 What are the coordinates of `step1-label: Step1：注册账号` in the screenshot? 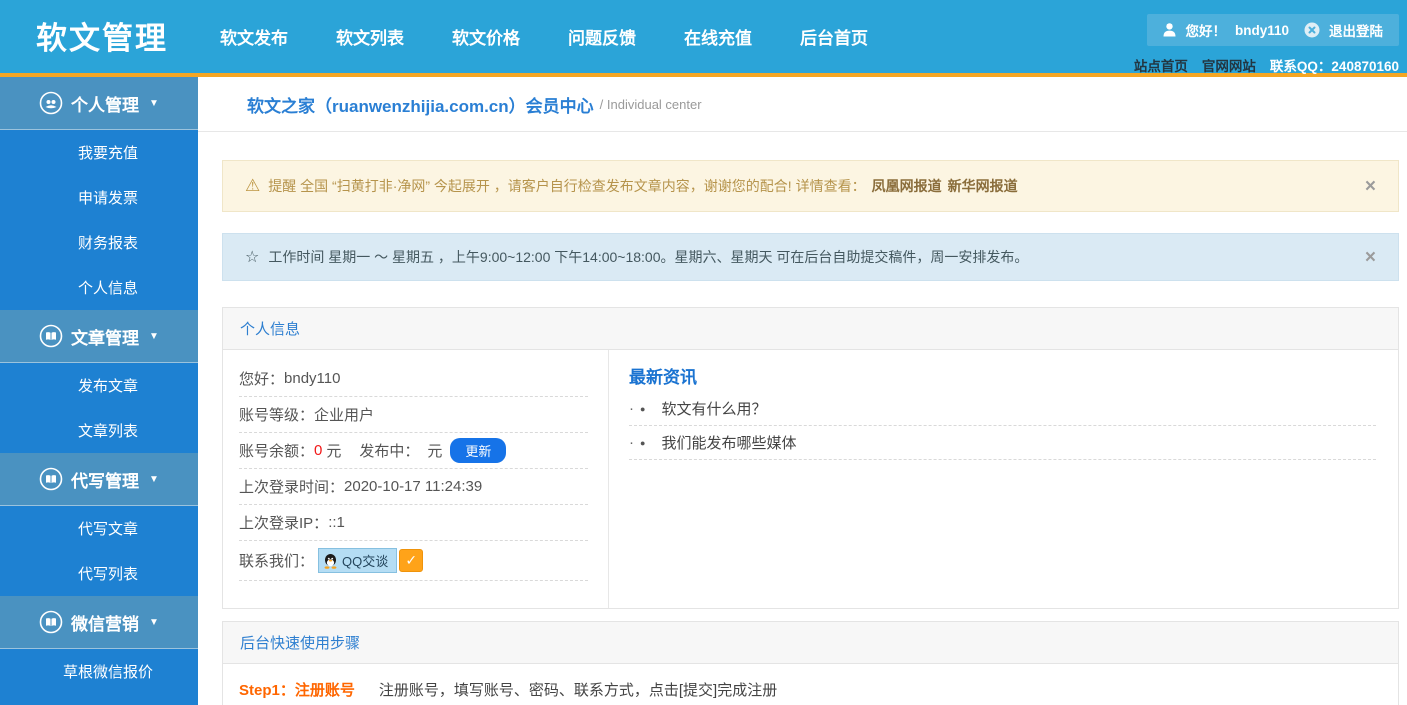 It's located at (297, 690).